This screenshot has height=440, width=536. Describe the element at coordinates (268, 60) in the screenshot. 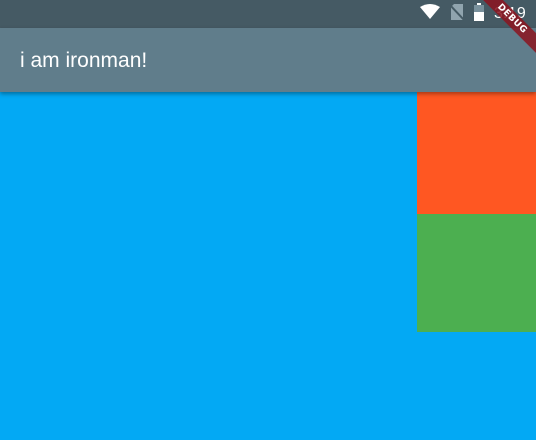

I see `app-bar: i am ironman!` at that location.